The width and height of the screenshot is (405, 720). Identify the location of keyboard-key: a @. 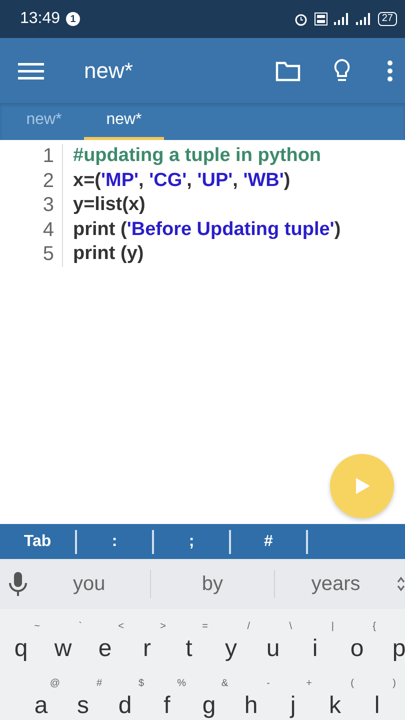
(41, 695).